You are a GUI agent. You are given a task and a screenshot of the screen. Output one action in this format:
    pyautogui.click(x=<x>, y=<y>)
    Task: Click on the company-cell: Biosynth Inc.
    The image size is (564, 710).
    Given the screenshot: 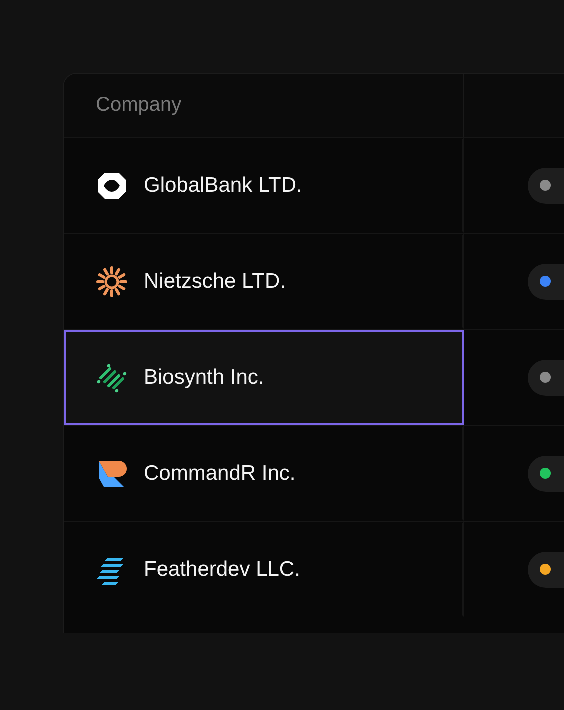 What is the action you would take?
    pyautogui.click(x=264, y=377)
    